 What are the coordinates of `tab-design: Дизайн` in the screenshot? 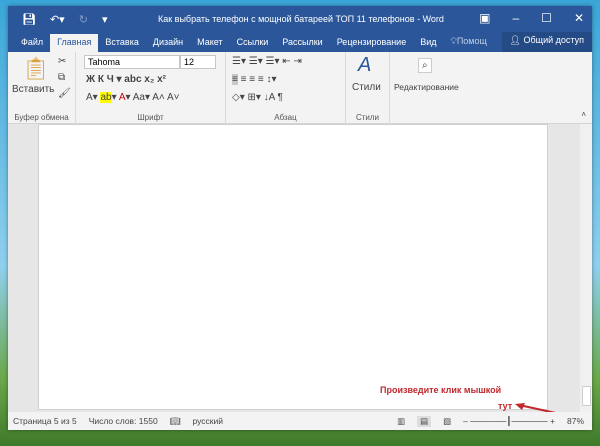 It's located at (168, 43).